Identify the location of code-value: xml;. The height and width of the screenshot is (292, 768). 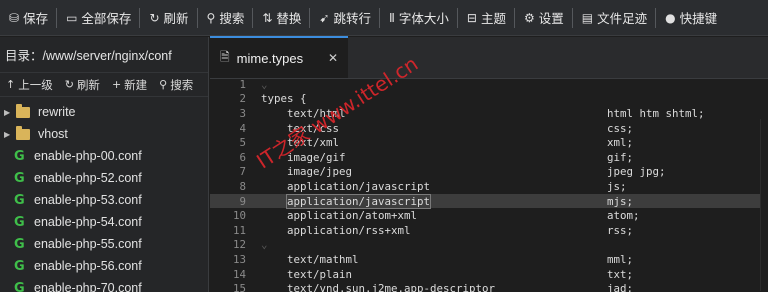
(620, 143).